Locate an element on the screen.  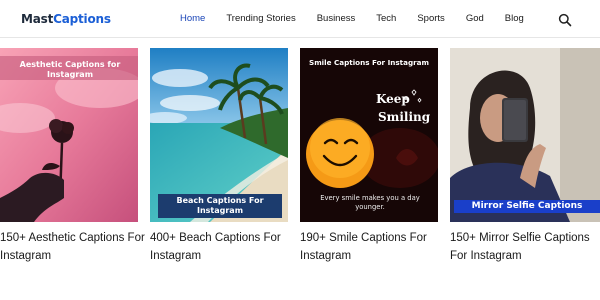
logo-text-main: Mast is located at coordinates (37, 19).